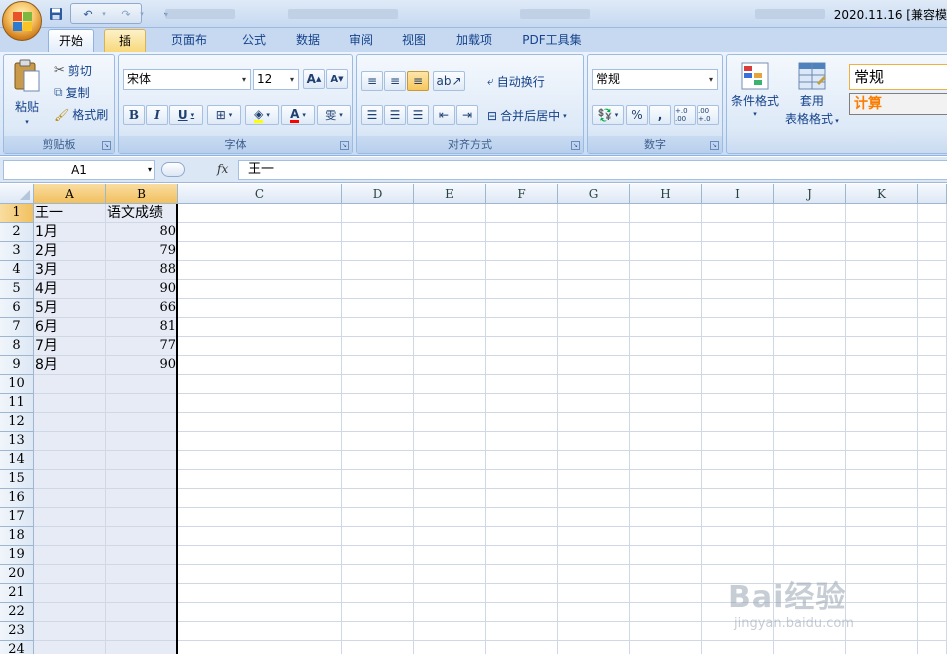  I want to click on column-header-h: H, so click(666, 194).